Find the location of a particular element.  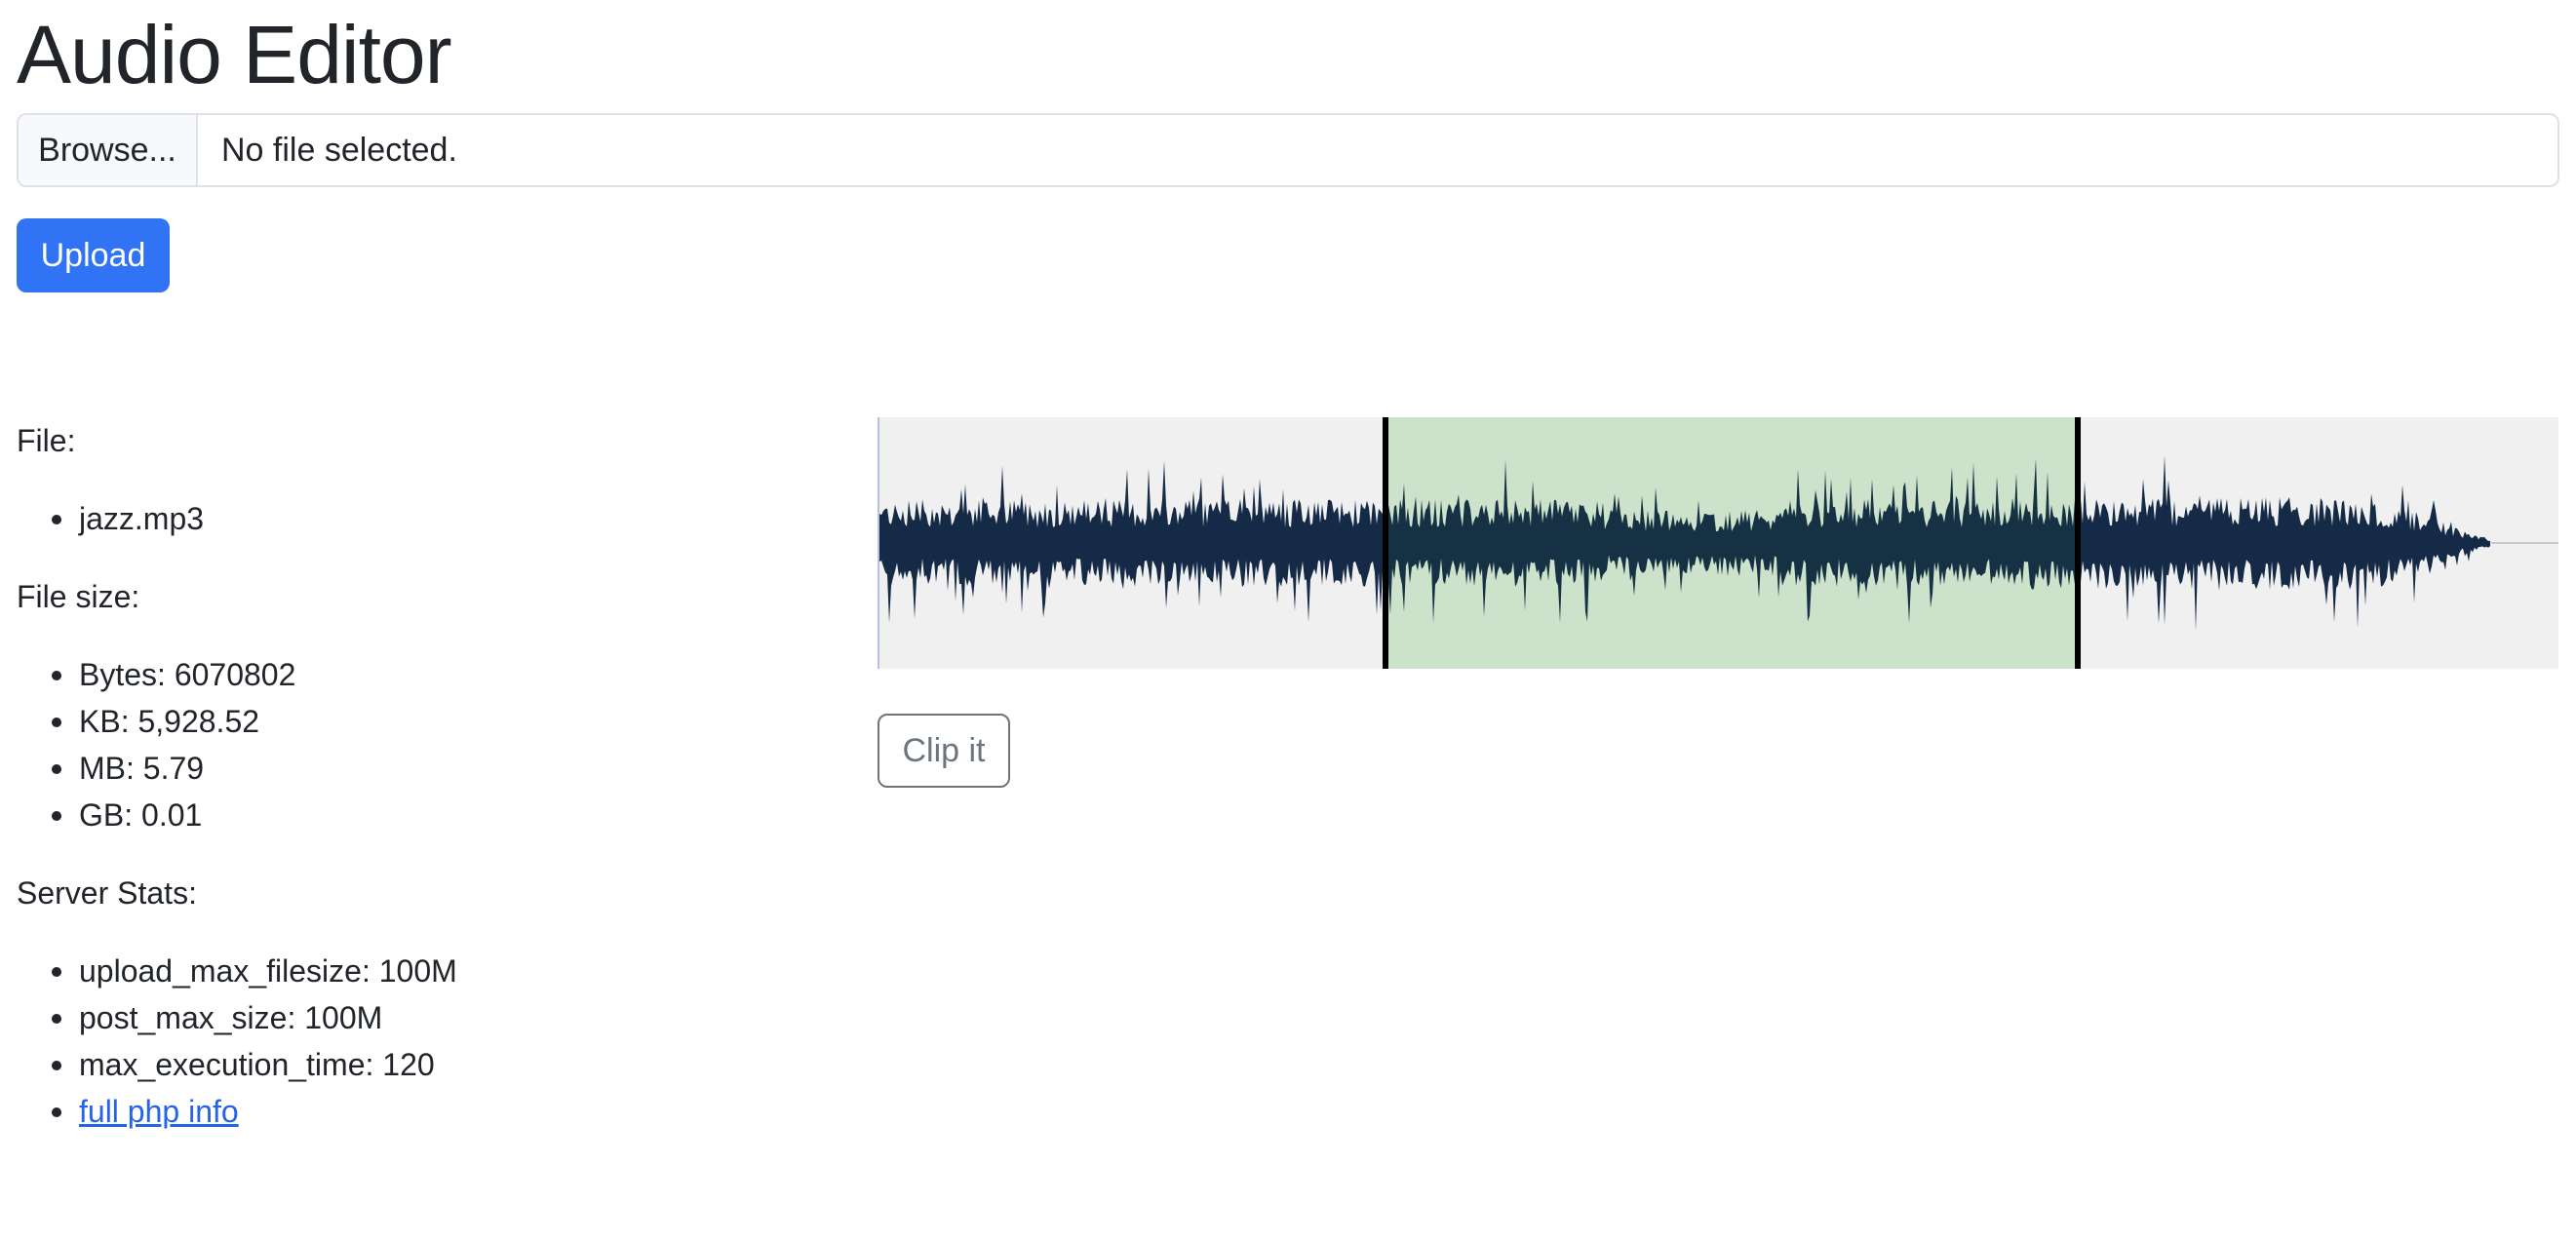

list-item: jazz.mp3 is located at coordinates (416, 518).